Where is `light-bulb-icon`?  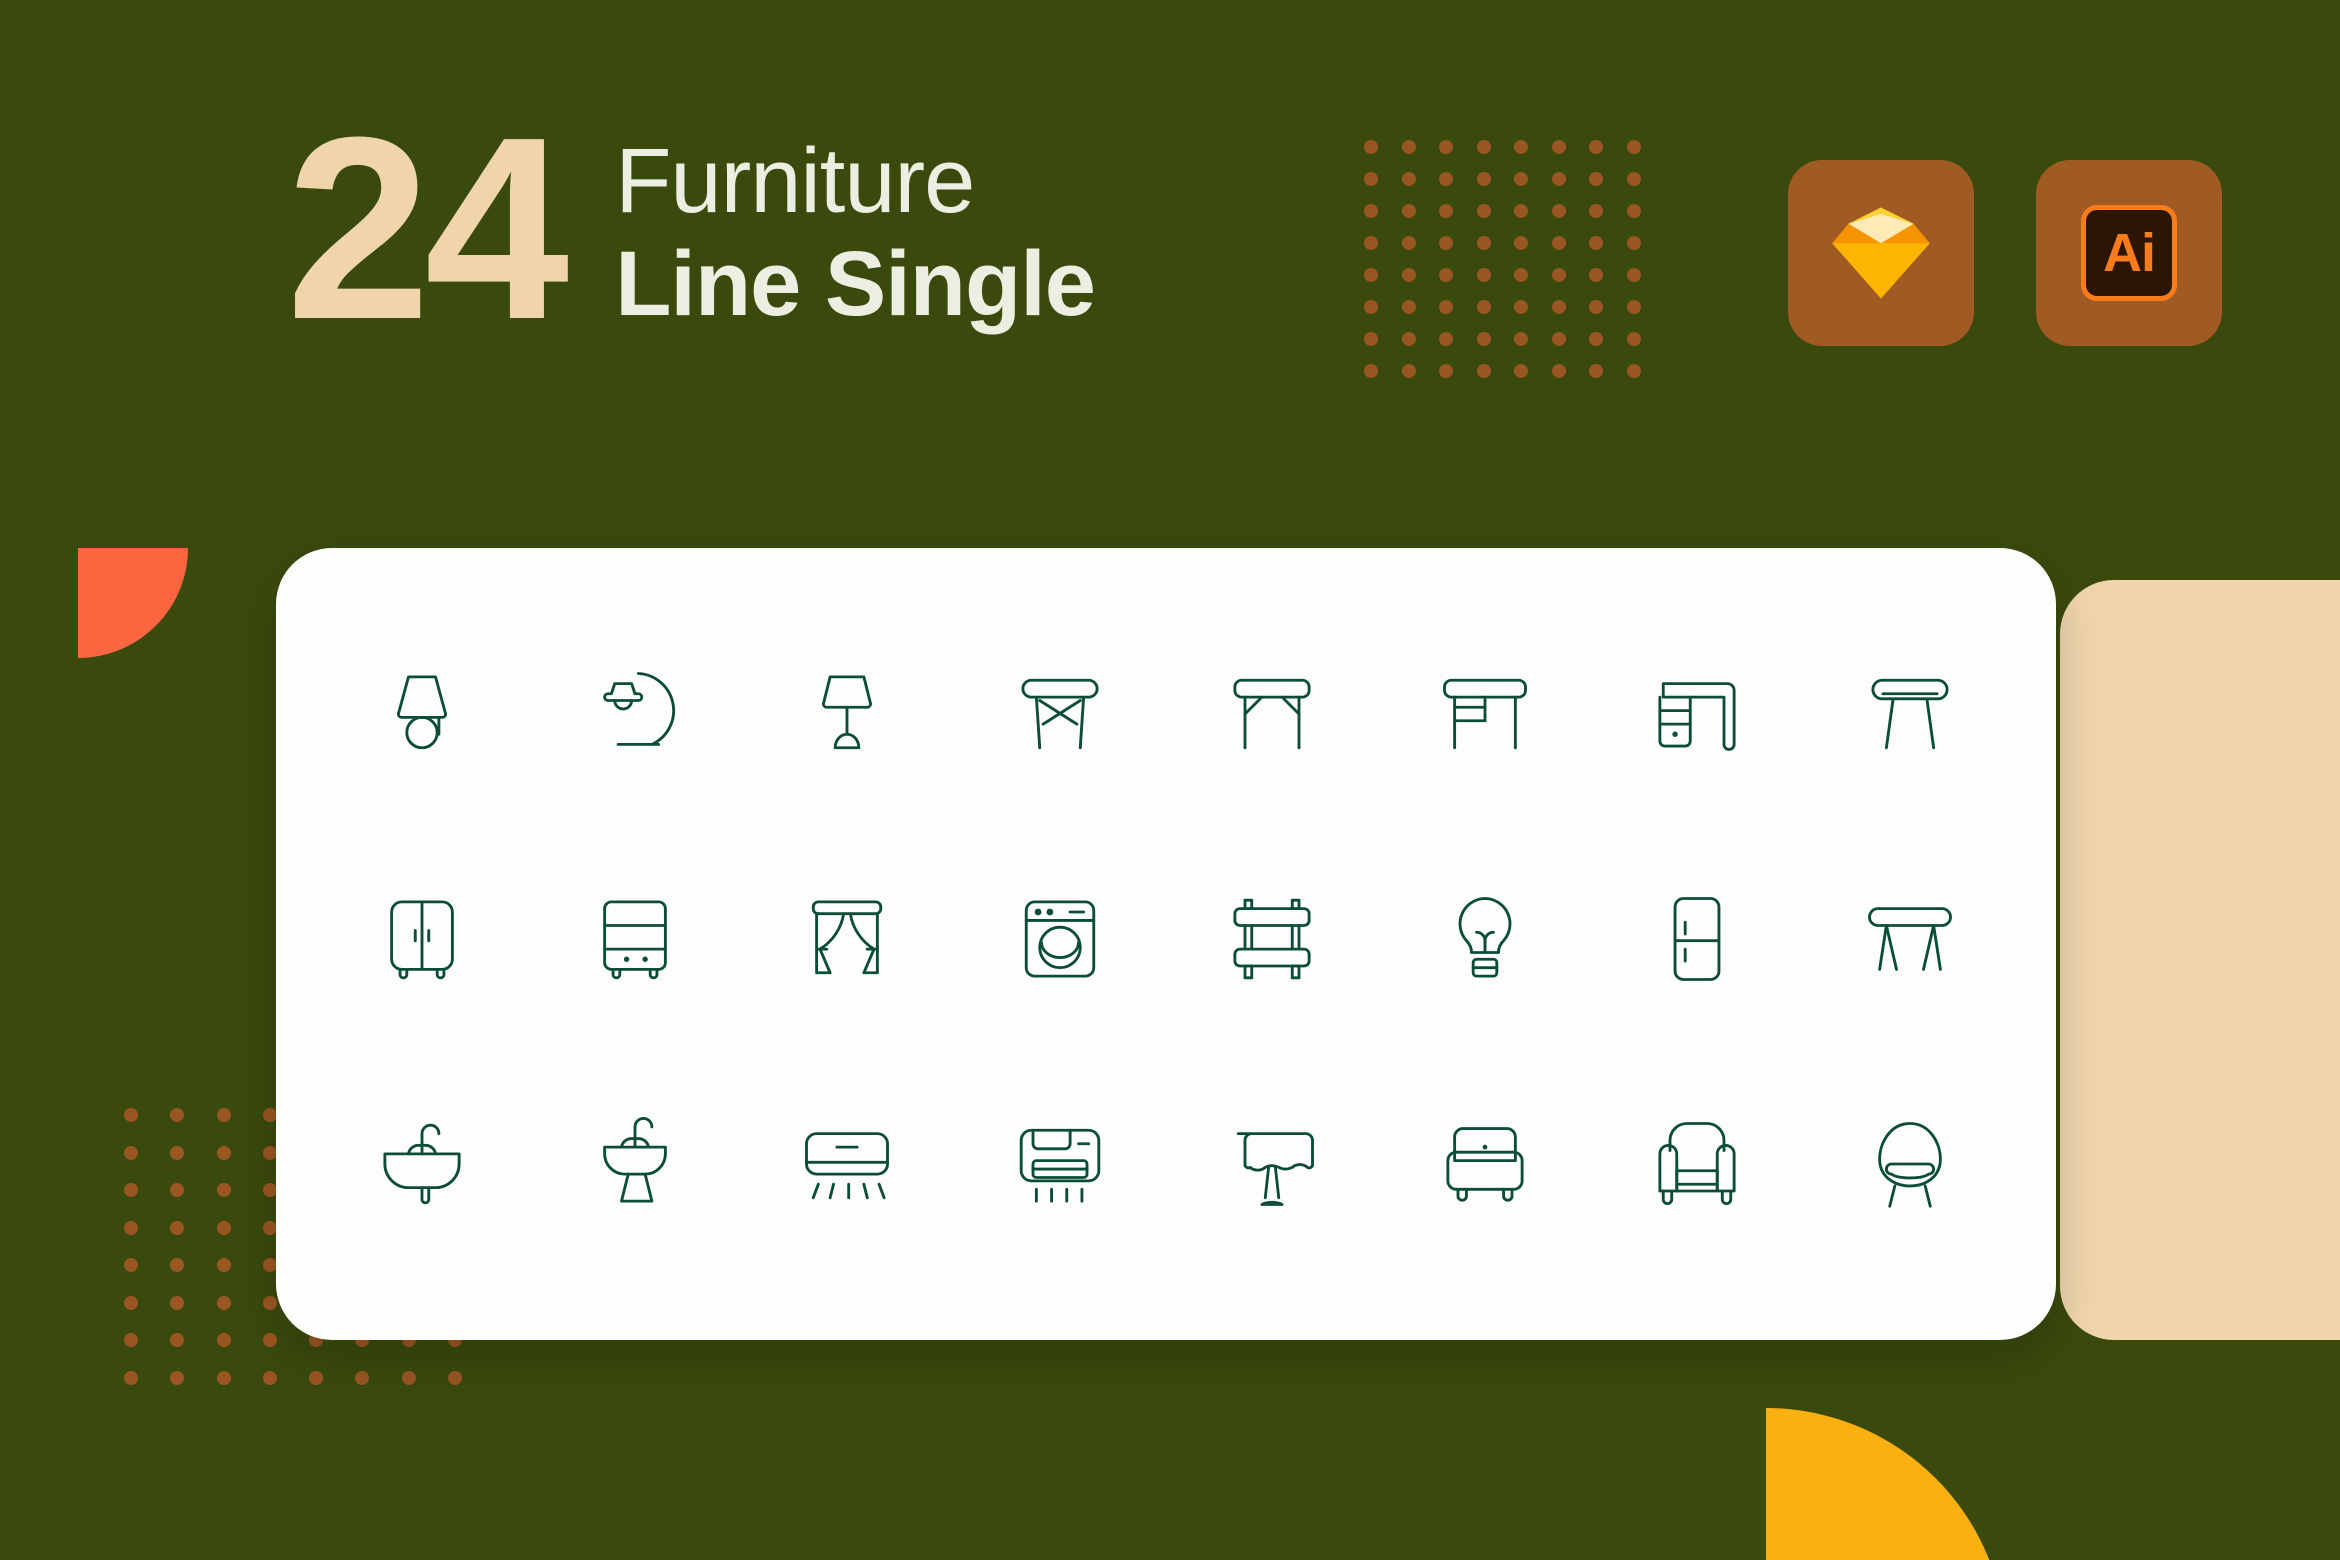 light-bulb-icon is located at coordinates (1485, 939).